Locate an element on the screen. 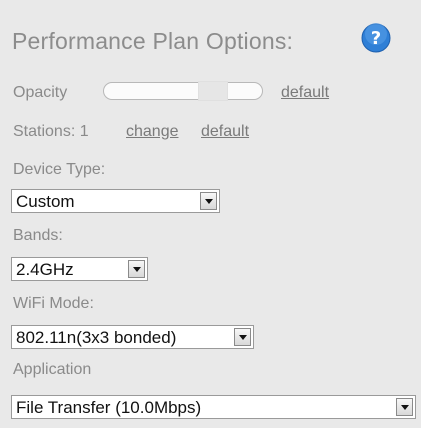  help-question-icon: ? is located at coordinates (376, 38).